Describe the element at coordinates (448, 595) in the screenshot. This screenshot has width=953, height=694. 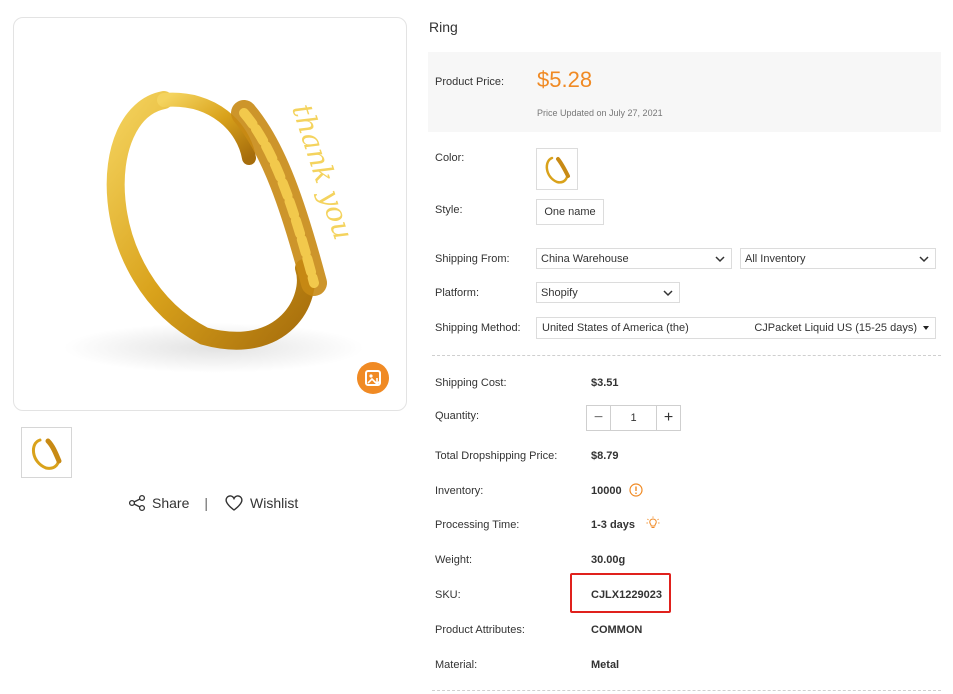
I see `sku-label: SKU:` at that location.